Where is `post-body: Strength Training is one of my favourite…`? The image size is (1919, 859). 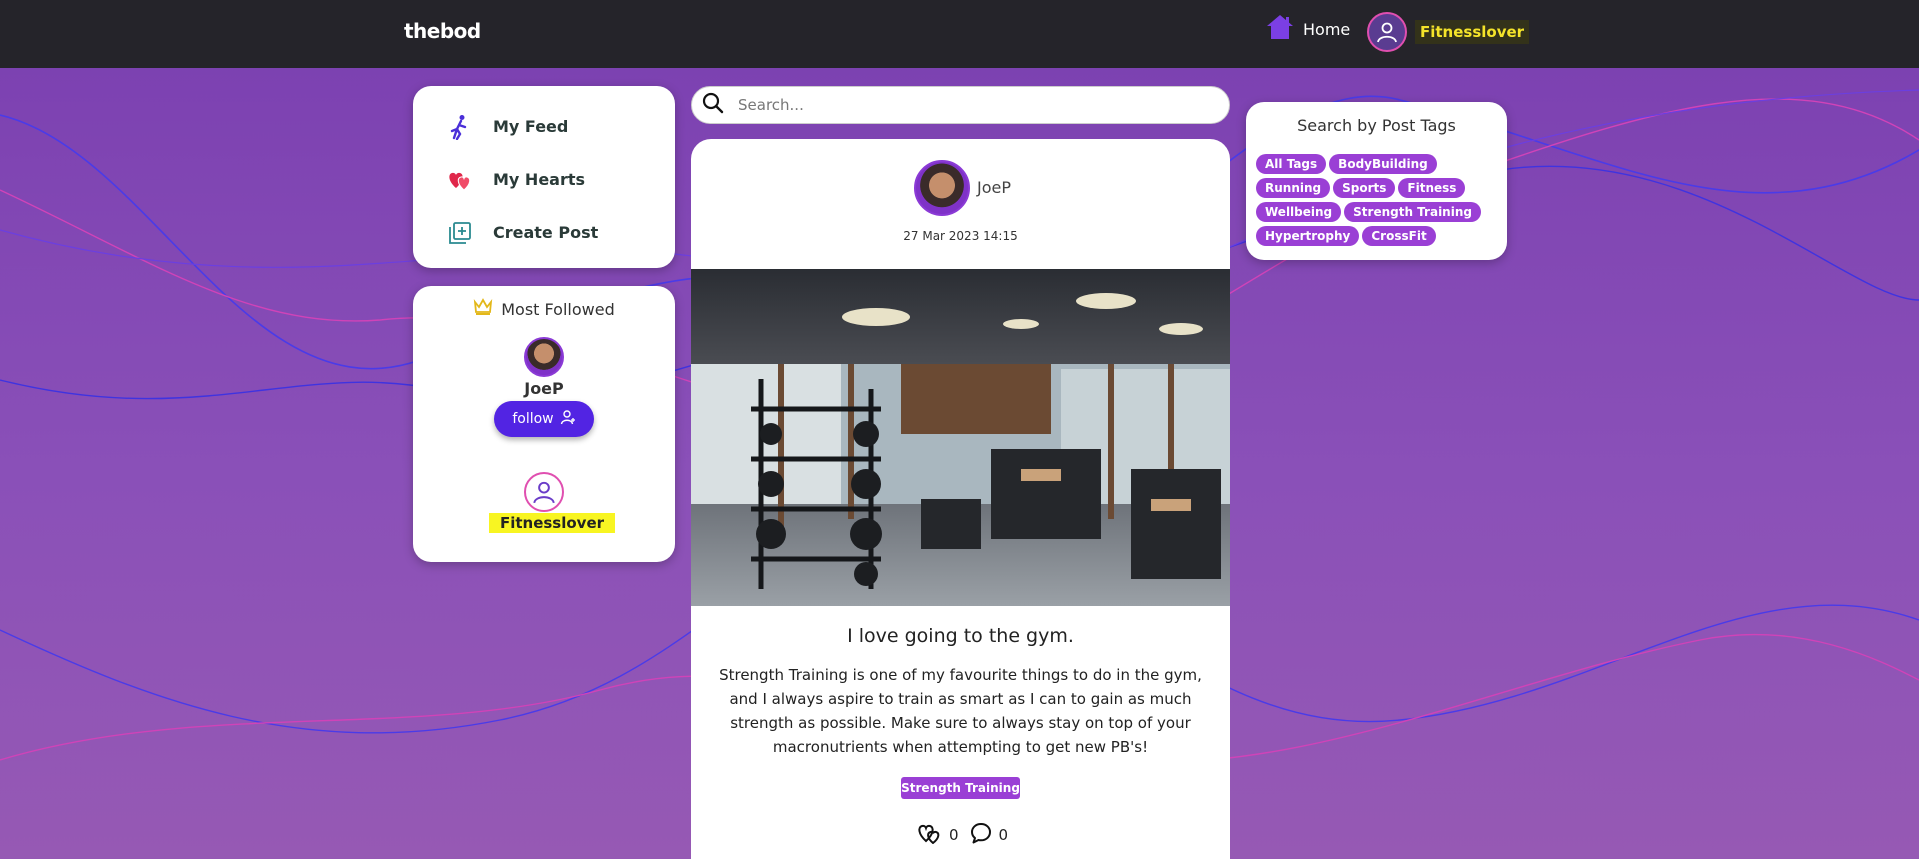
post-body: Strength Training is one of my favourite… is located at coordinates (960, 711).